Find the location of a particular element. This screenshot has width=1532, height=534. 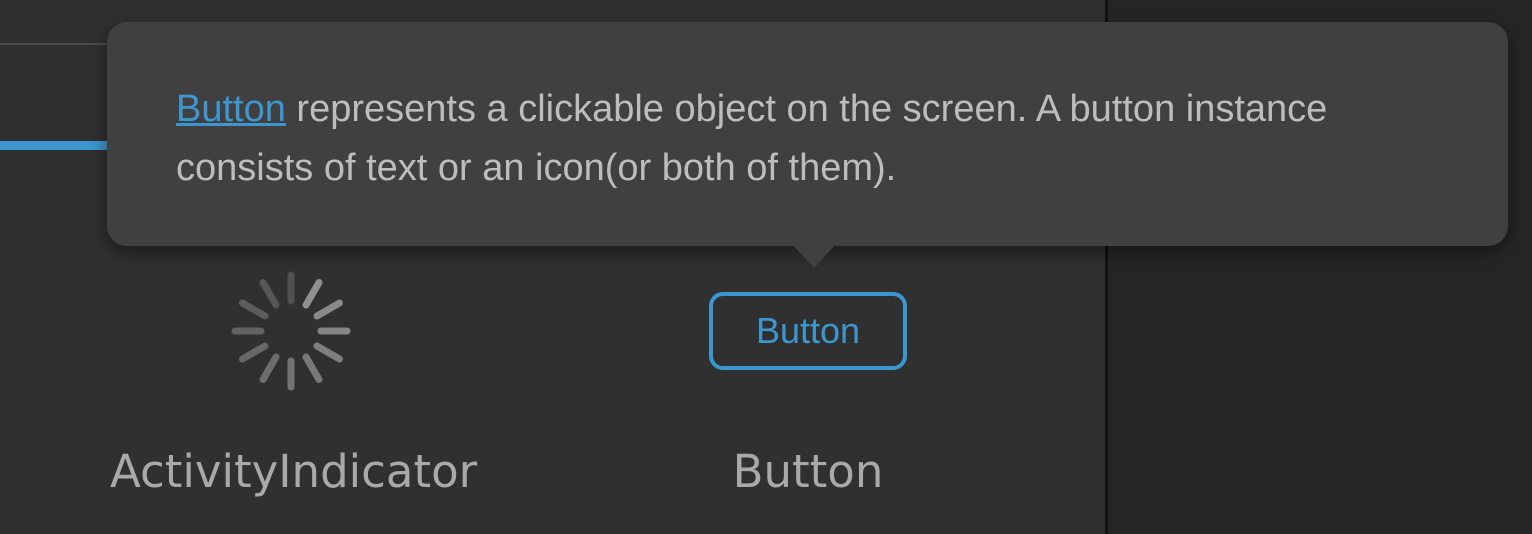

component-label: ActivityIndicator is located at coordinates (294, 471).